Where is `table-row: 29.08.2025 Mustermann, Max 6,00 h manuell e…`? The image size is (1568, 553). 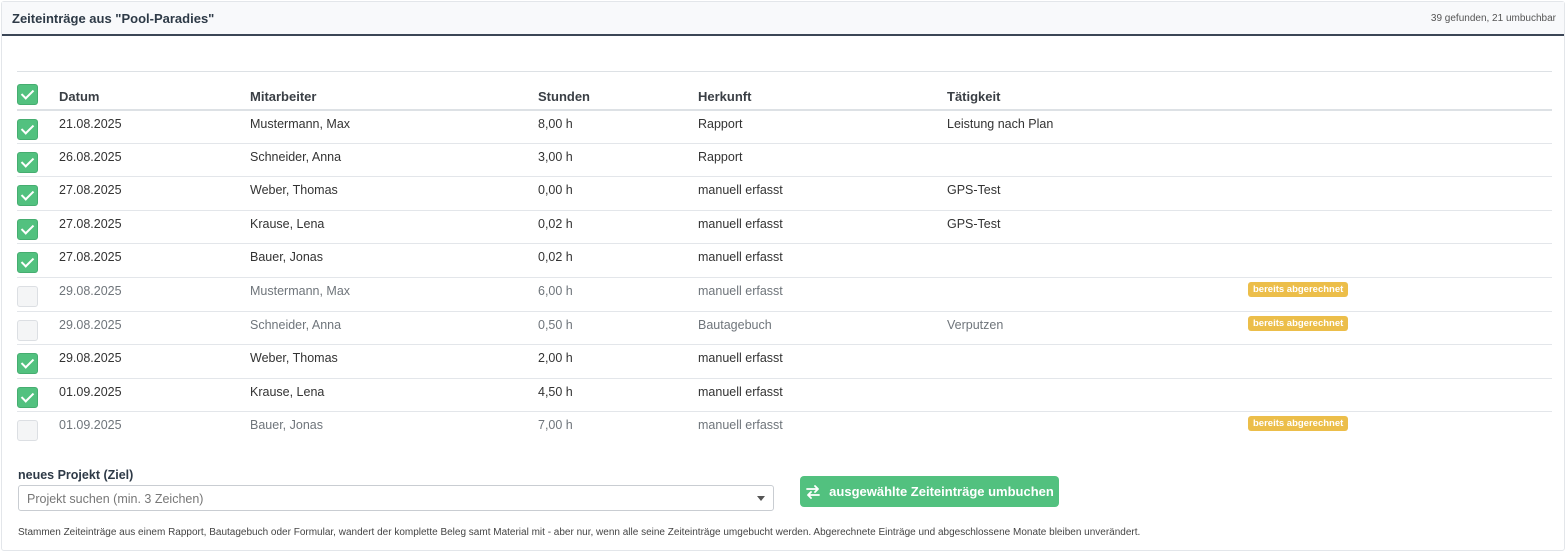 table-row: 29.08.2025 Mustermann, Max 6,00 h manuell e… is located at coordinates (784, 294).